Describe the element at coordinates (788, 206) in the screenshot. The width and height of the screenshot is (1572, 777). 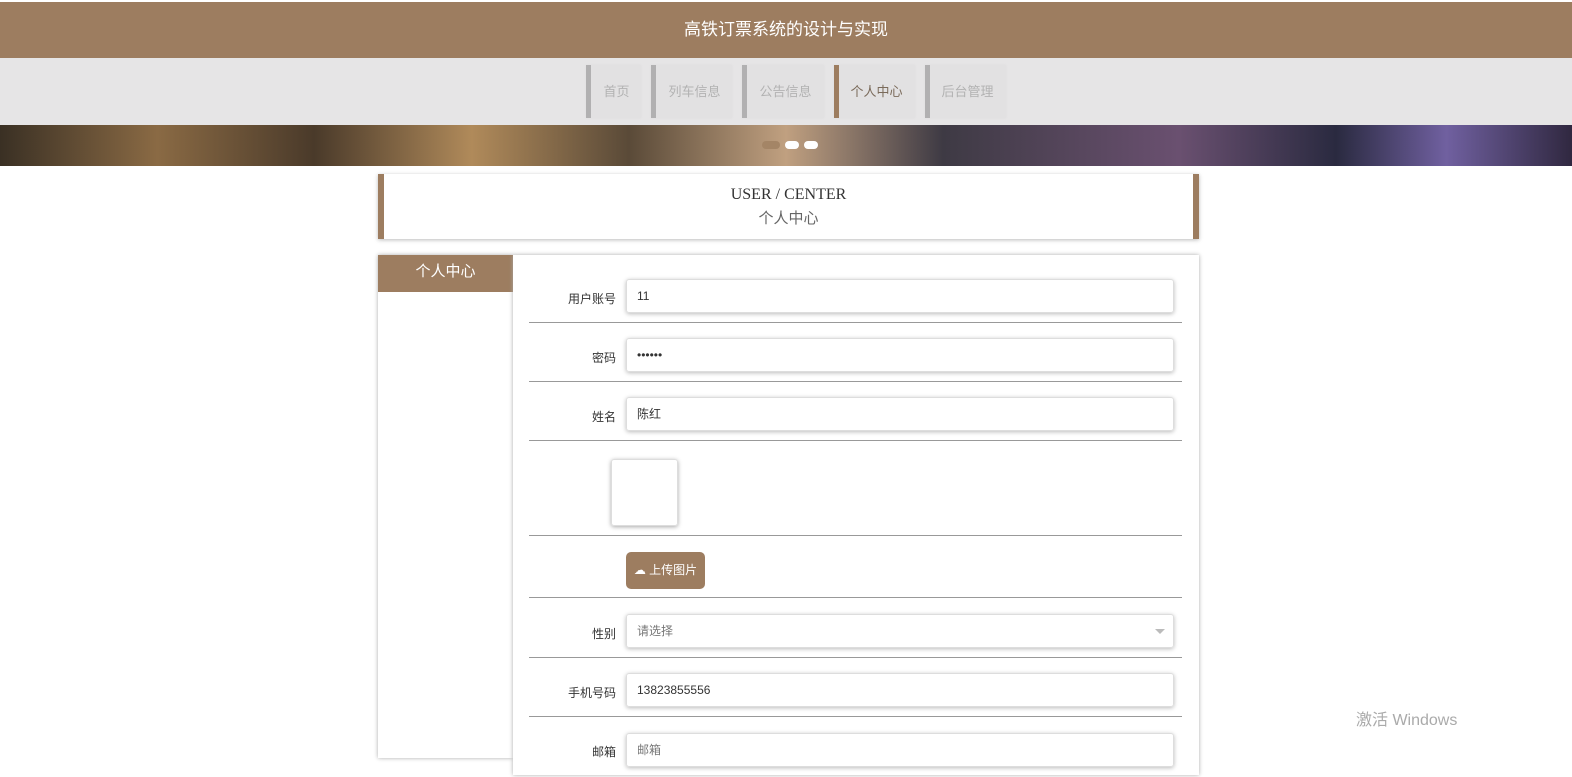
I see `page-title: USER / CENTER 个人中心` at that location.